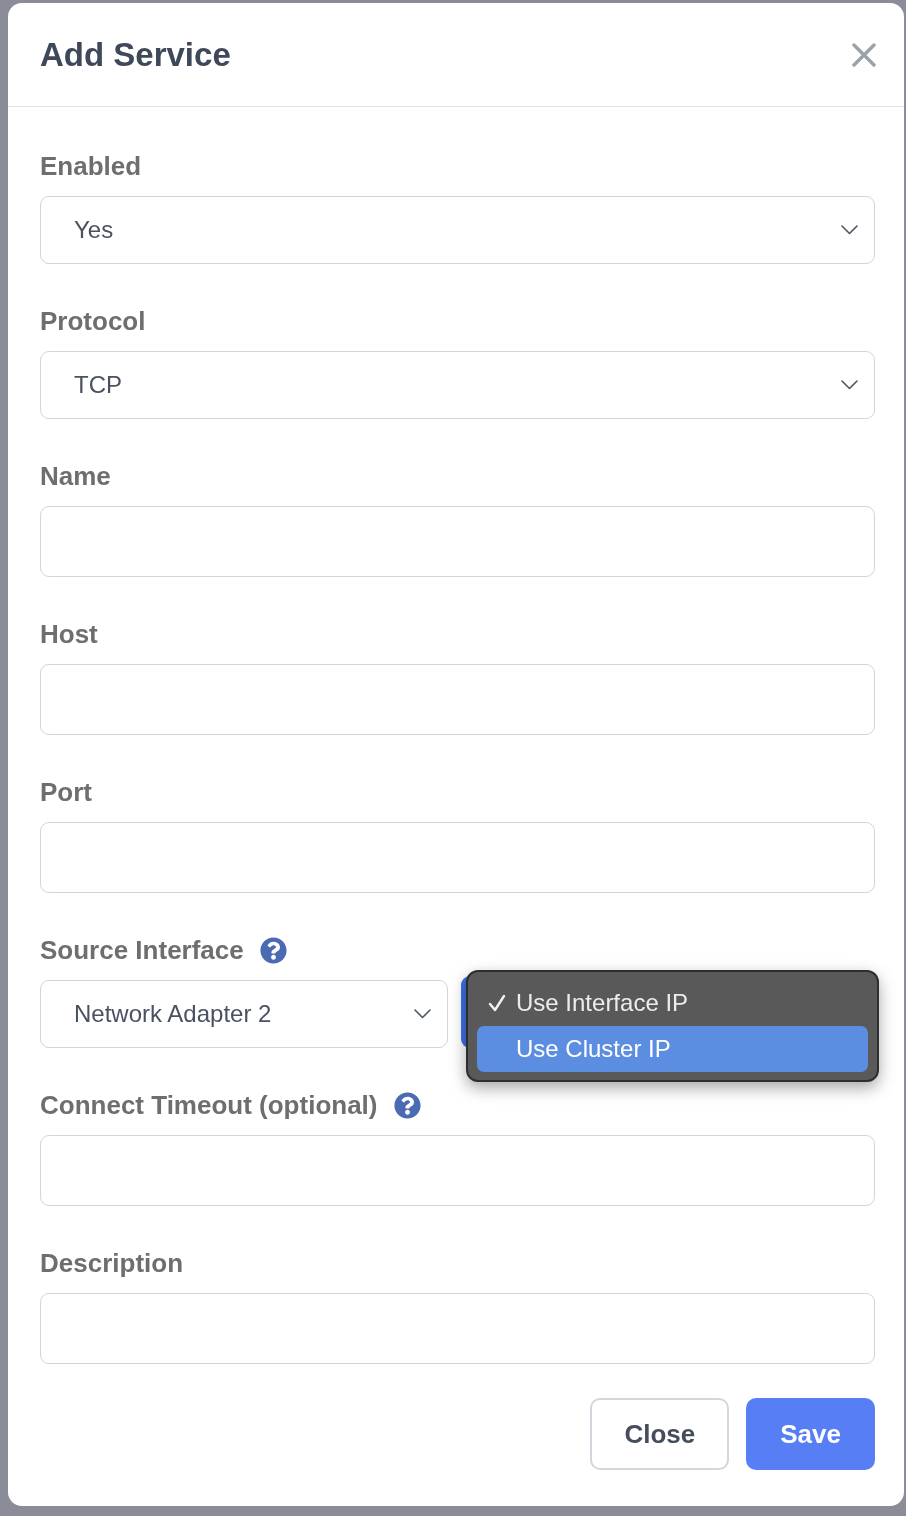  What do you see at coordinates (142, 950) in the screenshot?
I see `field-label: Source Interface` at bounding box center [142, 950].